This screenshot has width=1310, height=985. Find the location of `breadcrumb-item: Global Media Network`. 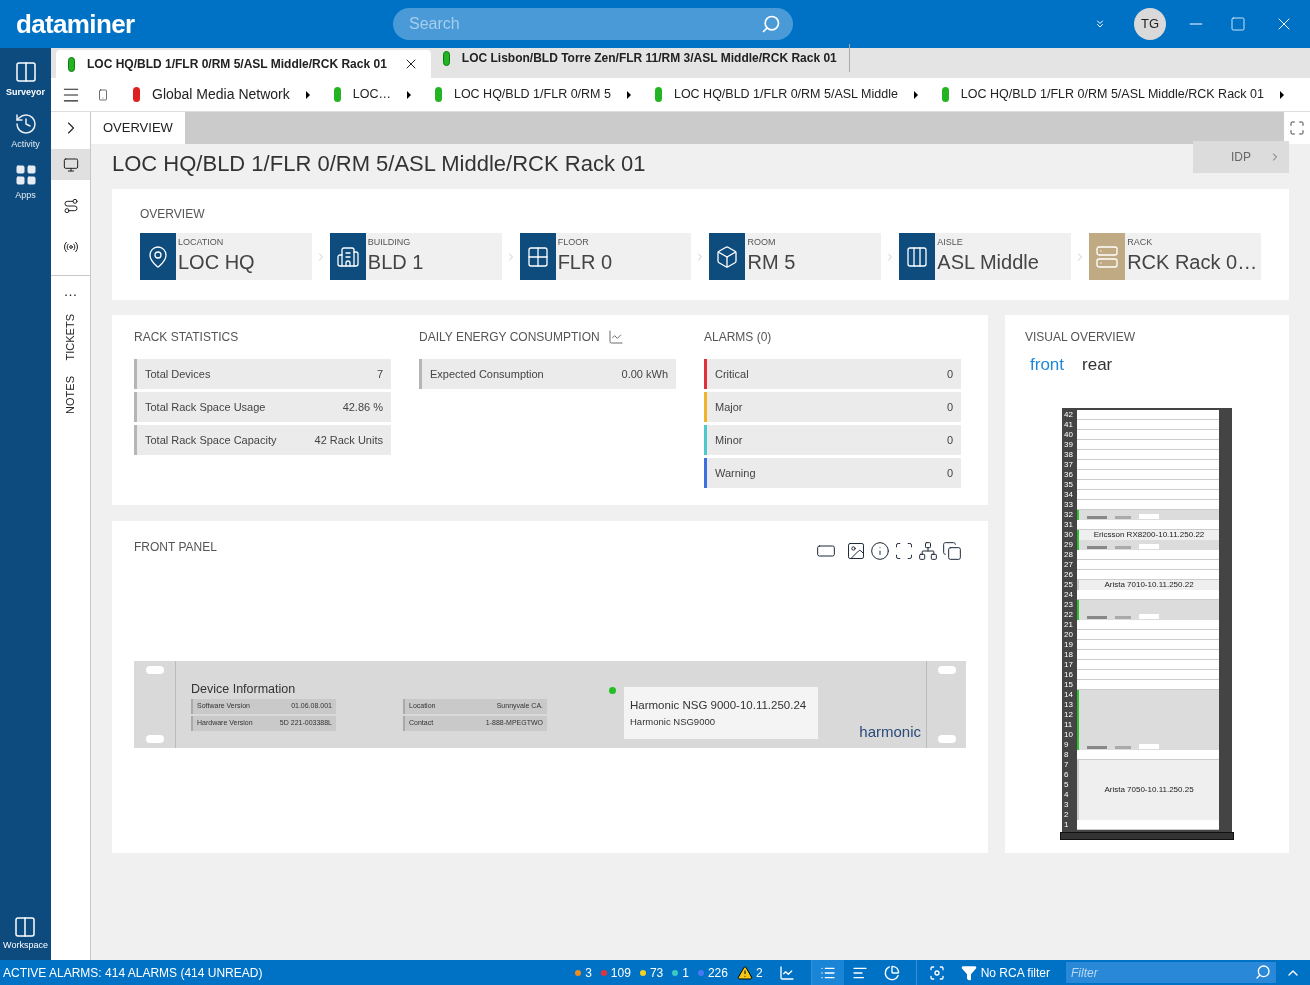

breadcrumb-item: Global Media Network is located at coordinates (221, 94).